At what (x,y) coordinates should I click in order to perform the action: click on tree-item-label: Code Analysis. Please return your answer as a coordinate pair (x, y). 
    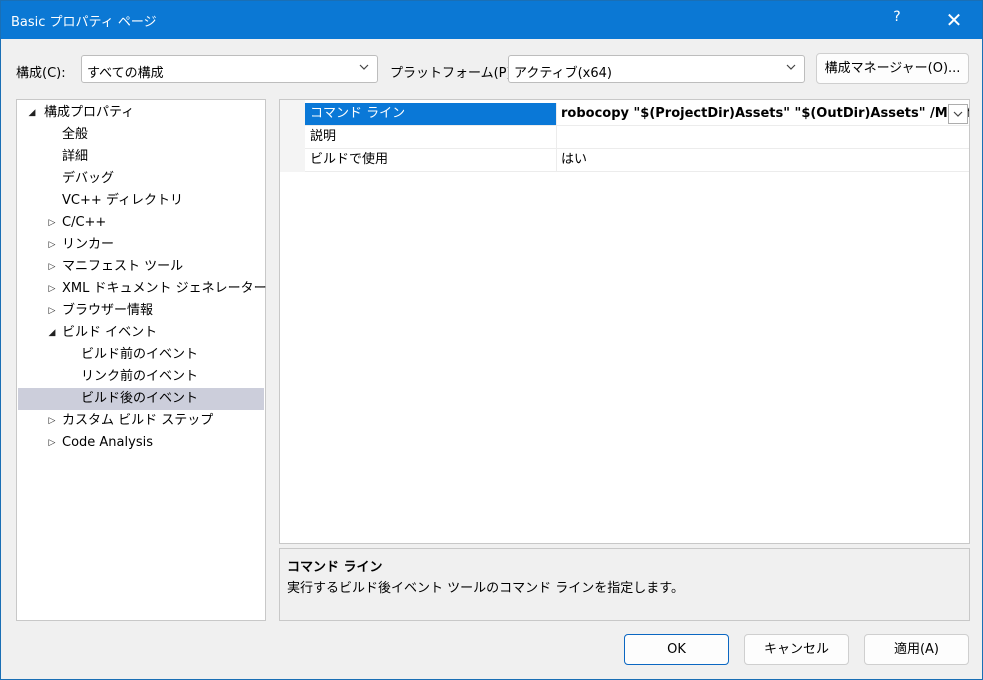
    Looking at the image, I should click on (107, 442).